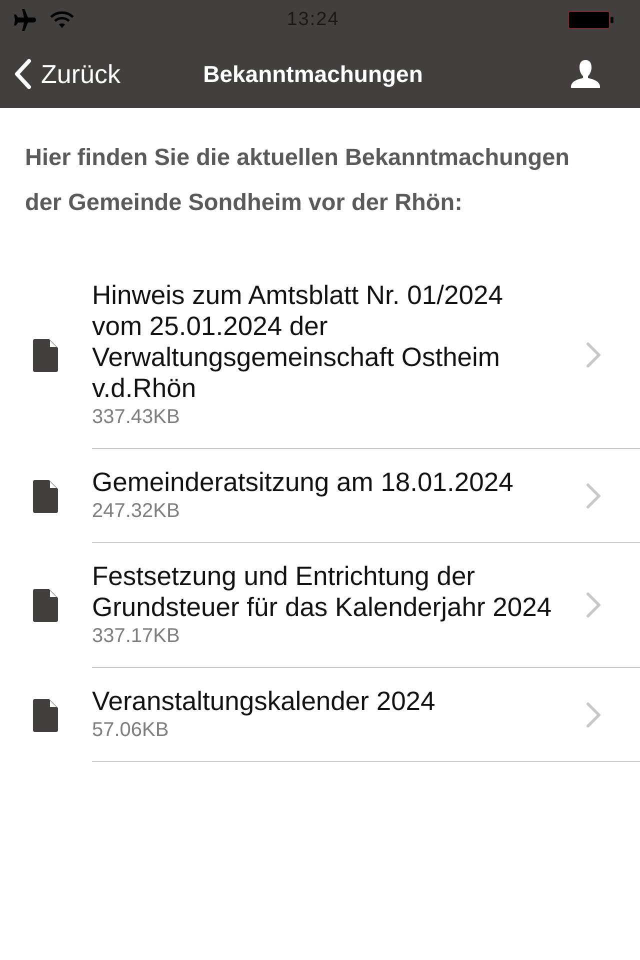  I want to click on document-title: Hinweis zum Amtsblatt Nr. 01/2024 vom 25.01.2024 der Verwaltungsgemeinschaft Ostheim v.d.Rhön, so click(298, 342).